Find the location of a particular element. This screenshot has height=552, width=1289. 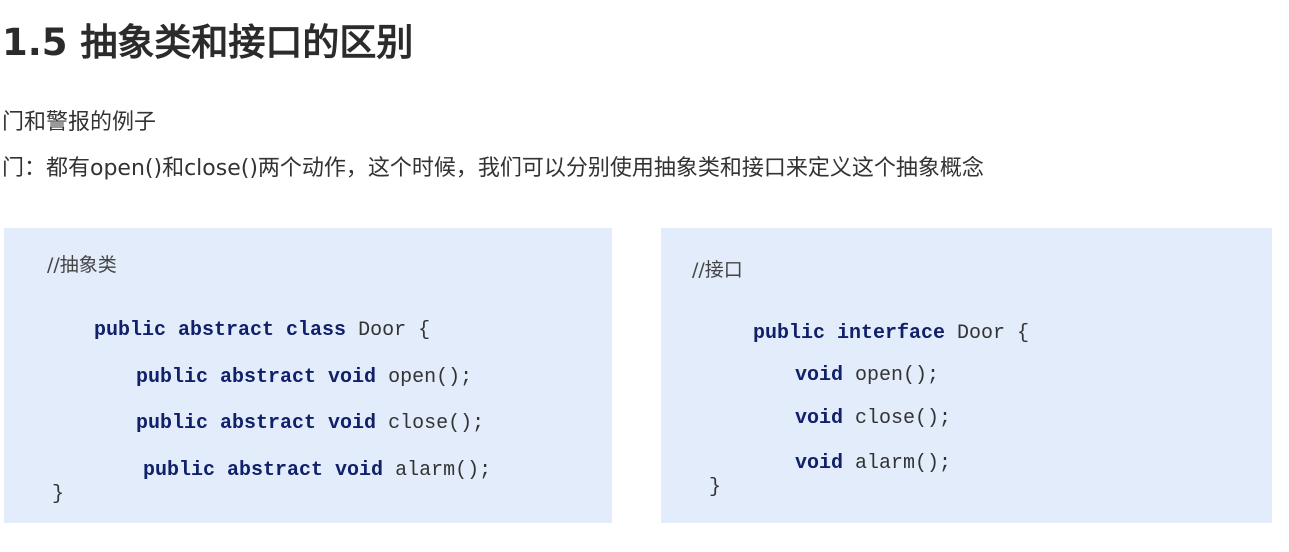

intro-line-1: 门和警报的例子 is located at coordinates (79, 122).